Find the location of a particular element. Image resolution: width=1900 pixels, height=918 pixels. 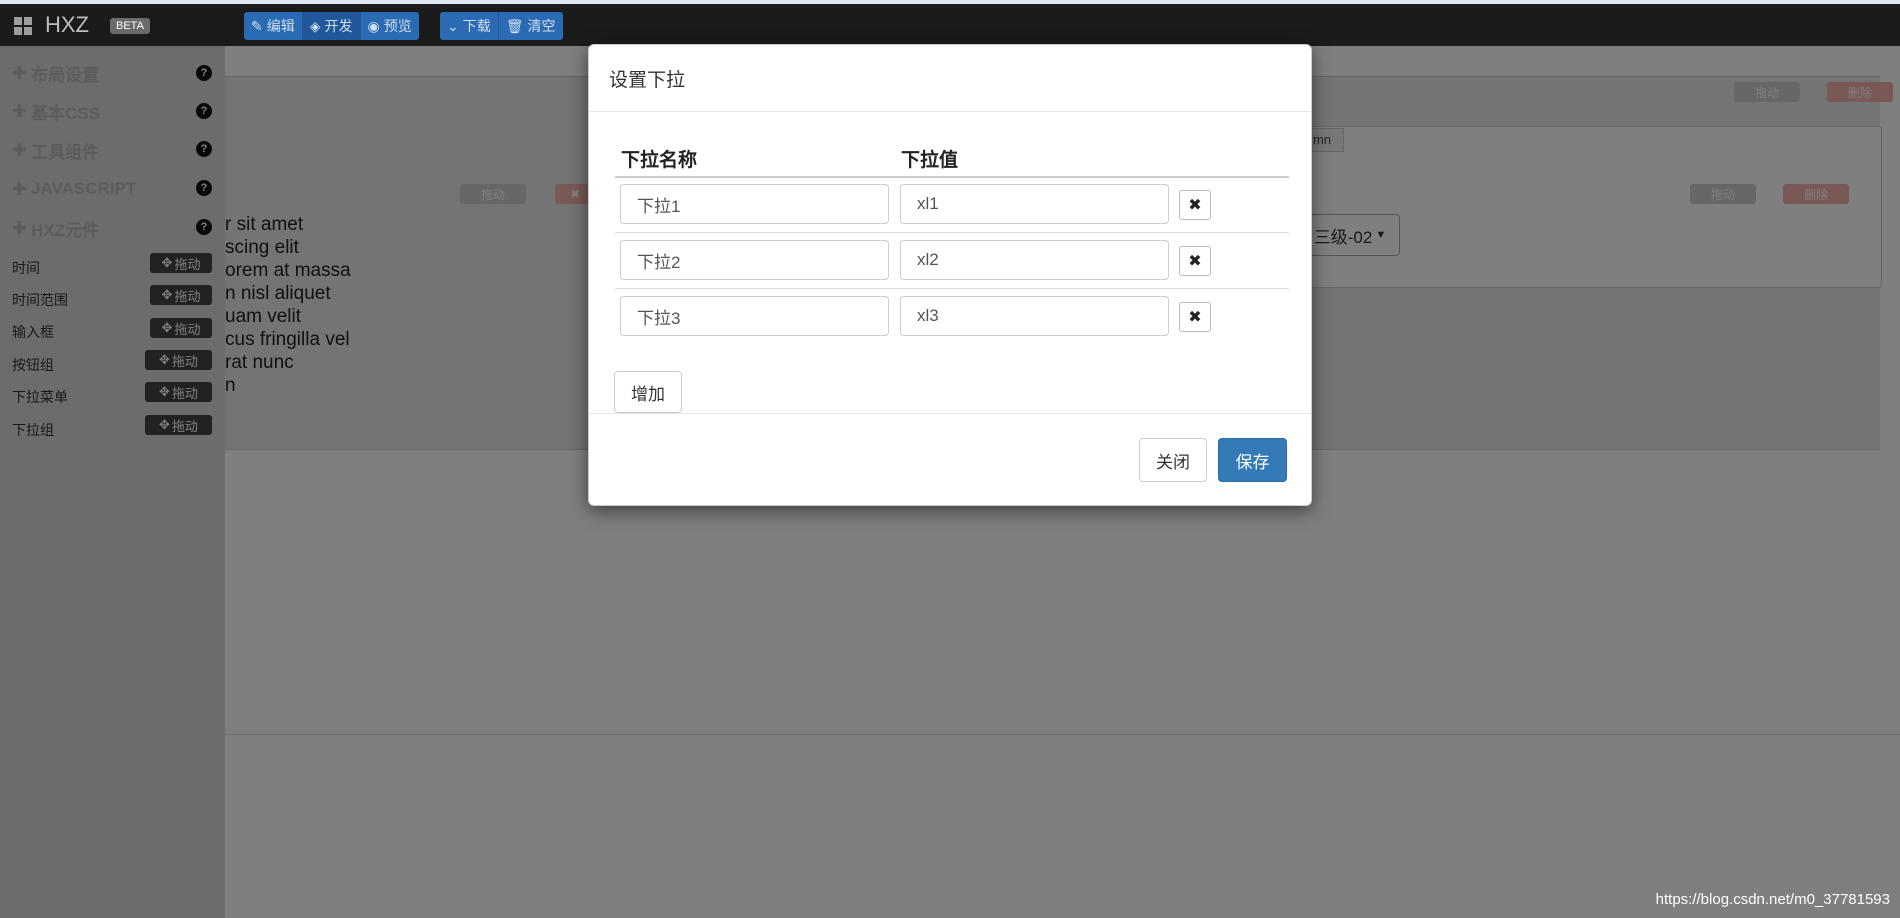

dialog-title: 设置下拉 is located at coordinates (647, 80).